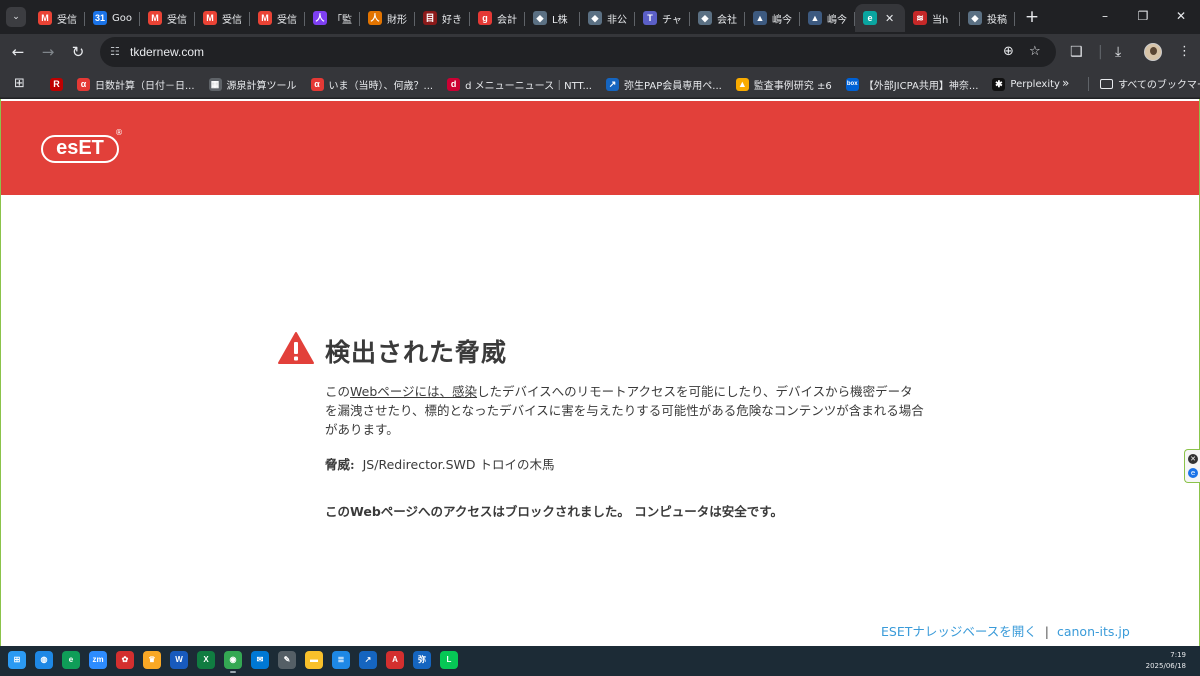 This screenshot has height=676, width=1200. I want to click on yayoi-icon: ↗, so click(612, 84).